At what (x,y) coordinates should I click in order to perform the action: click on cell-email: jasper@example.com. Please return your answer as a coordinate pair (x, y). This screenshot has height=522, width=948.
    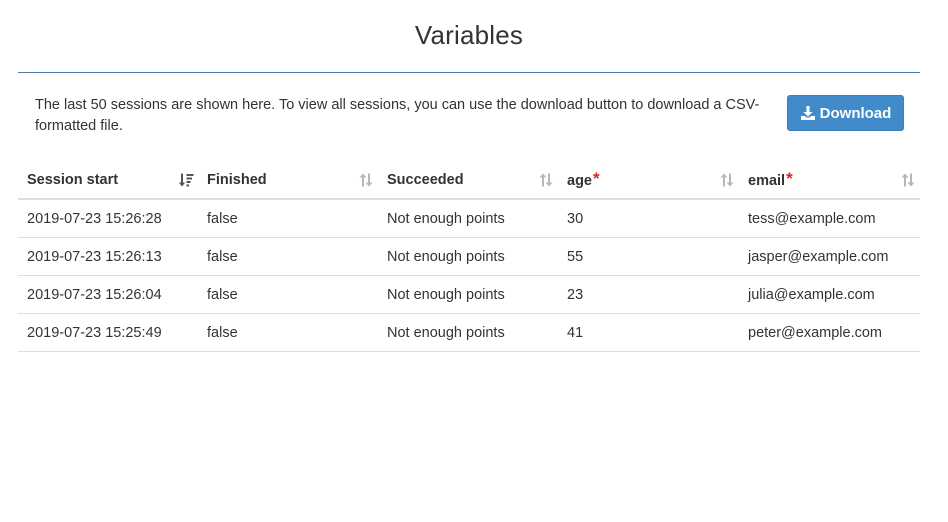
    Looking at the image, I should click on (829, 256).